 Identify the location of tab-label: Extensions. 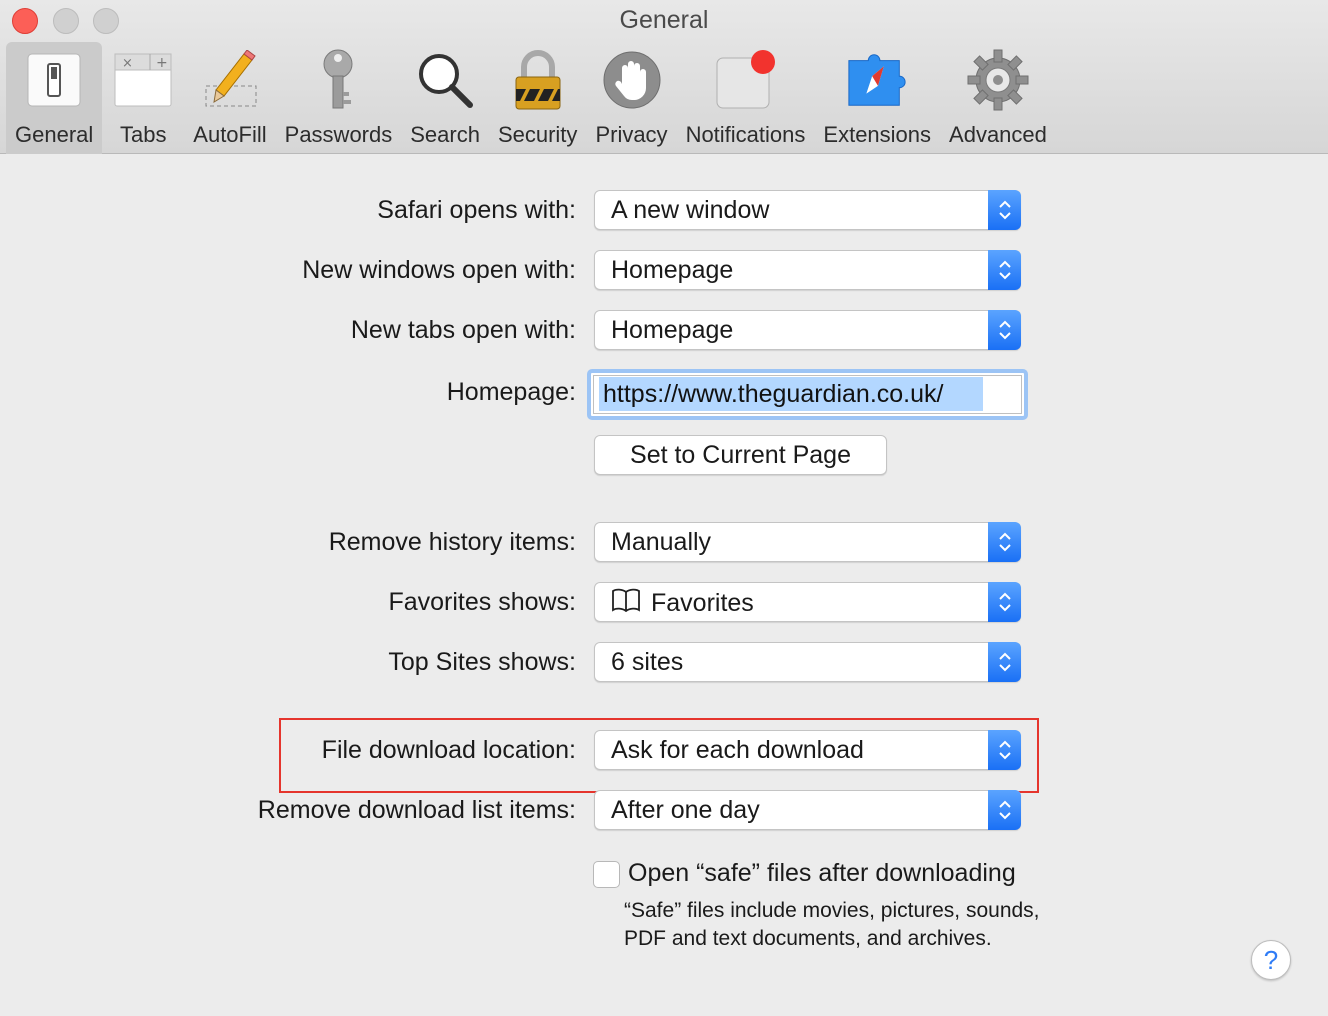
(877, 134).